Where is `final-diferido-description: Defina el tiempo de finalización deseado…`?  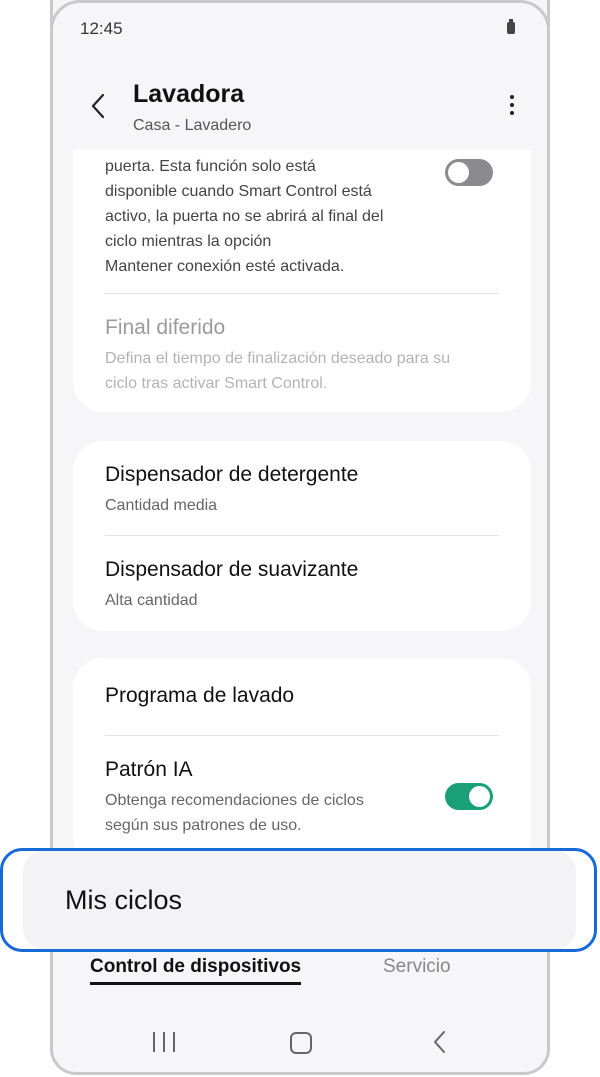 final-diferido-description: Defina el tiempo de finalización deseado… is located at coordinates (277, 371).